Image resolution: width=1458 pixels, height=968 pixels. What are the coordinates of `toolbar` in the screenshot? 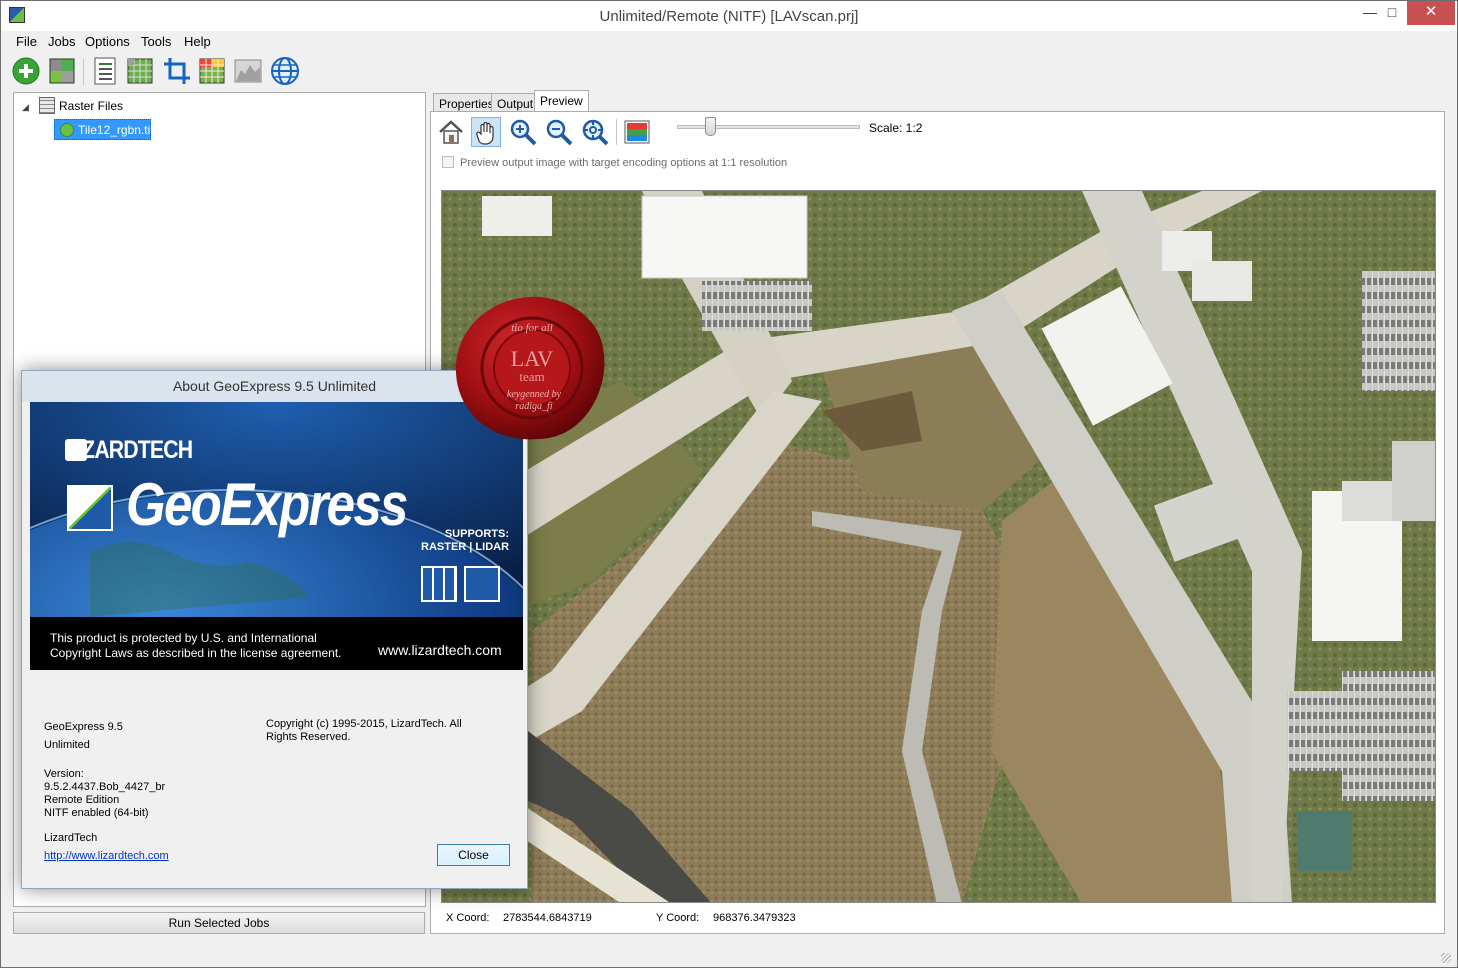 It's located at (729, 71).